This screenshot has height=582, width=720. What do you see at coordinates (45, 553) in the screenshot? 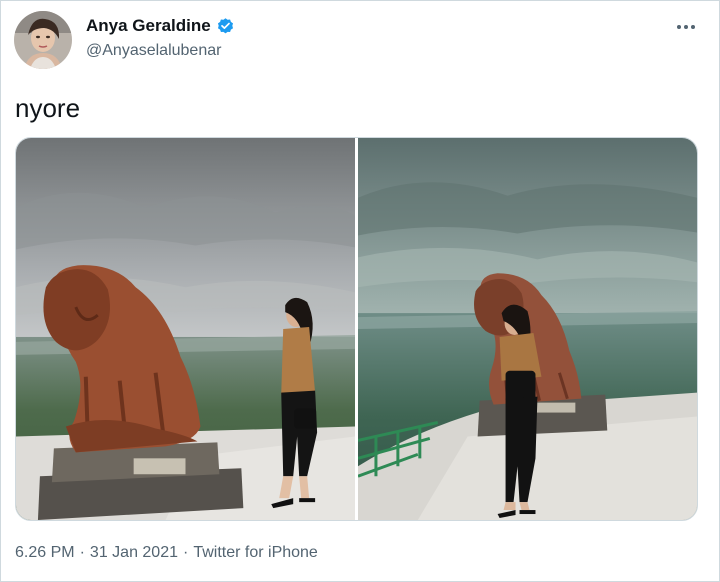
I see `tweet-time: 6.26 PM` at bounding box center [45, 553].